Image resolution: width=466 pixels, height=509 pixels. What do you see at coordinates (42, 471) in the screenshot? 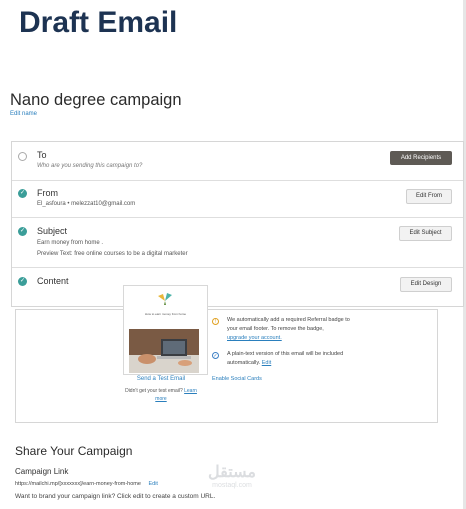
I see `campaign-link-label: Campaign Link` at bounding box center [42, 471].